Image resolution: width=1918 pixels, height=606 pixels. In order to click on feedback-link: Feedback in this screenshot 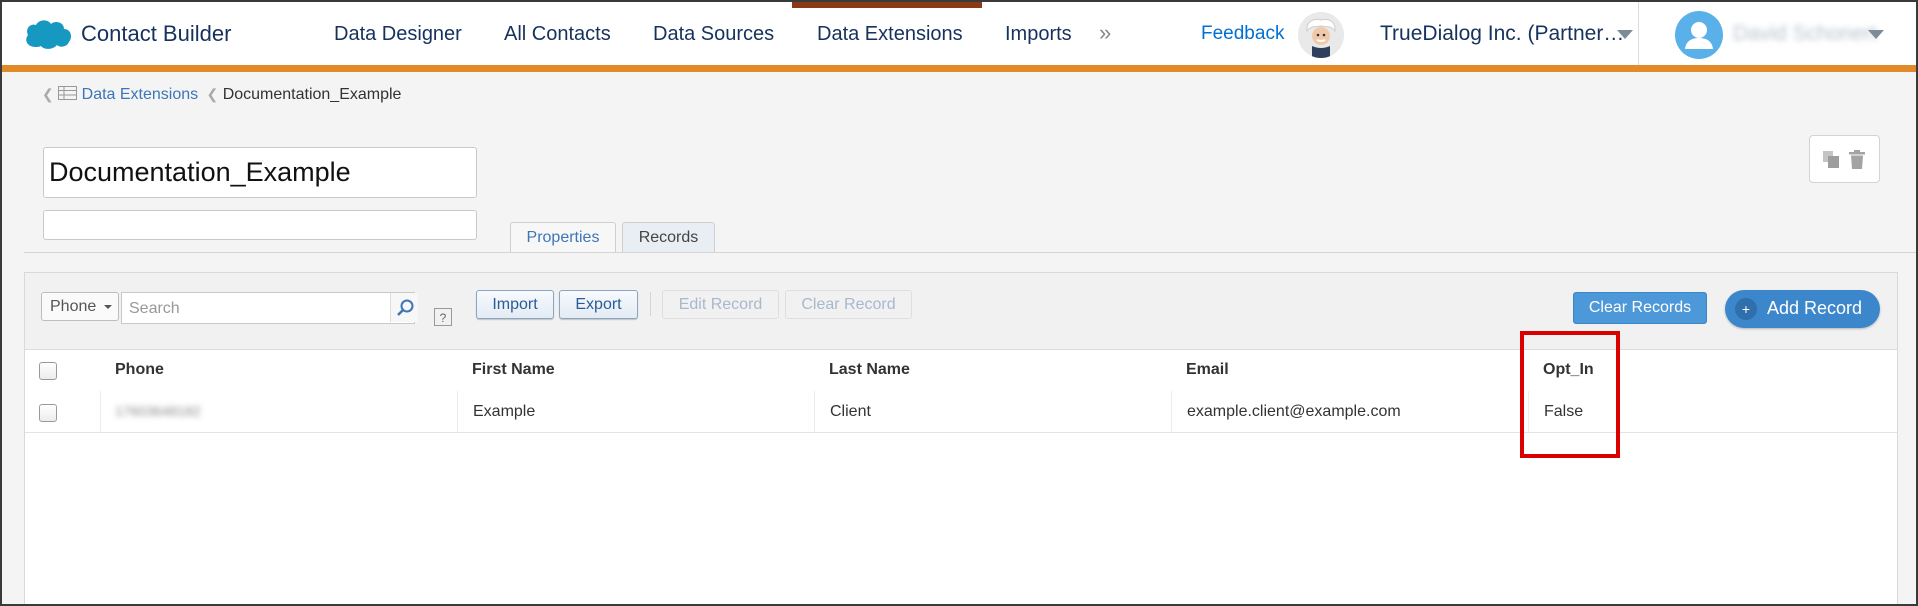, I will do `click(1242, 34)`.